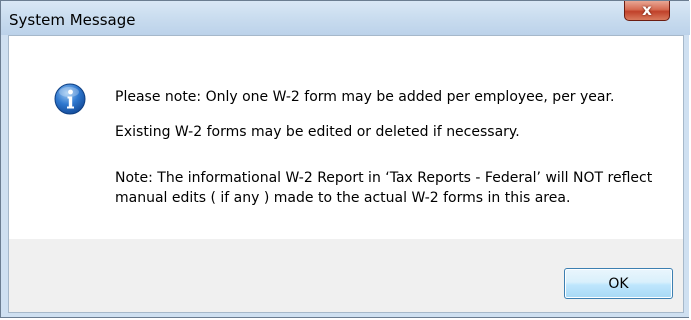  I want to click on ok-button: OK, so click(618, 283).